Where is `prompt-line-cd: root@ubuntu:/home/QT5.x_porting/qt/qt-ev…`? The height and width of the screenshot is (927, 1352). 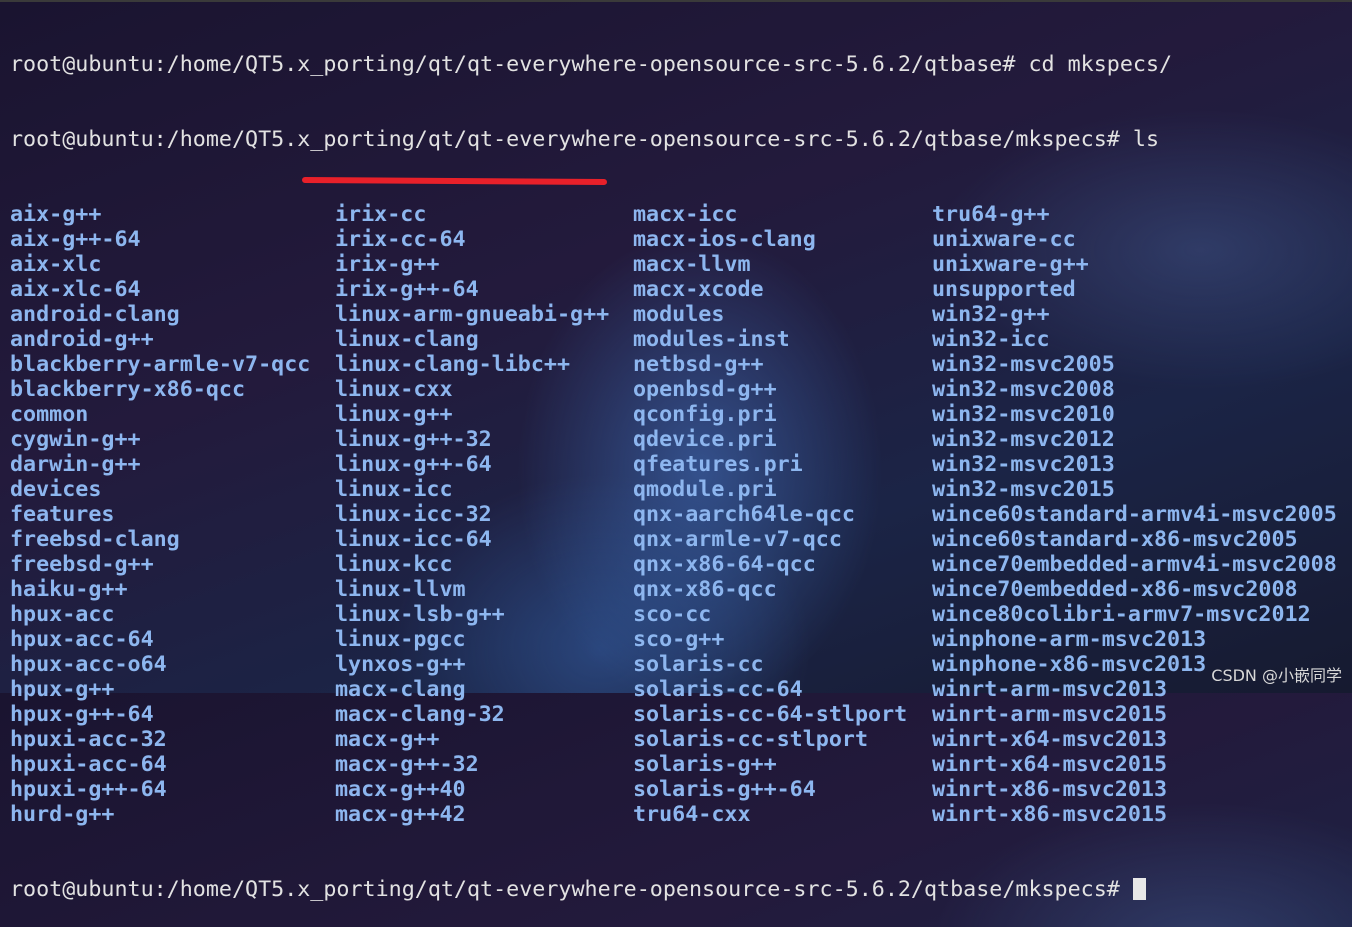 prompt-line-cd: root@ubuntu:/home/QT5.x_porting/qt/qt-ev… is located at coordinates (591, 64).